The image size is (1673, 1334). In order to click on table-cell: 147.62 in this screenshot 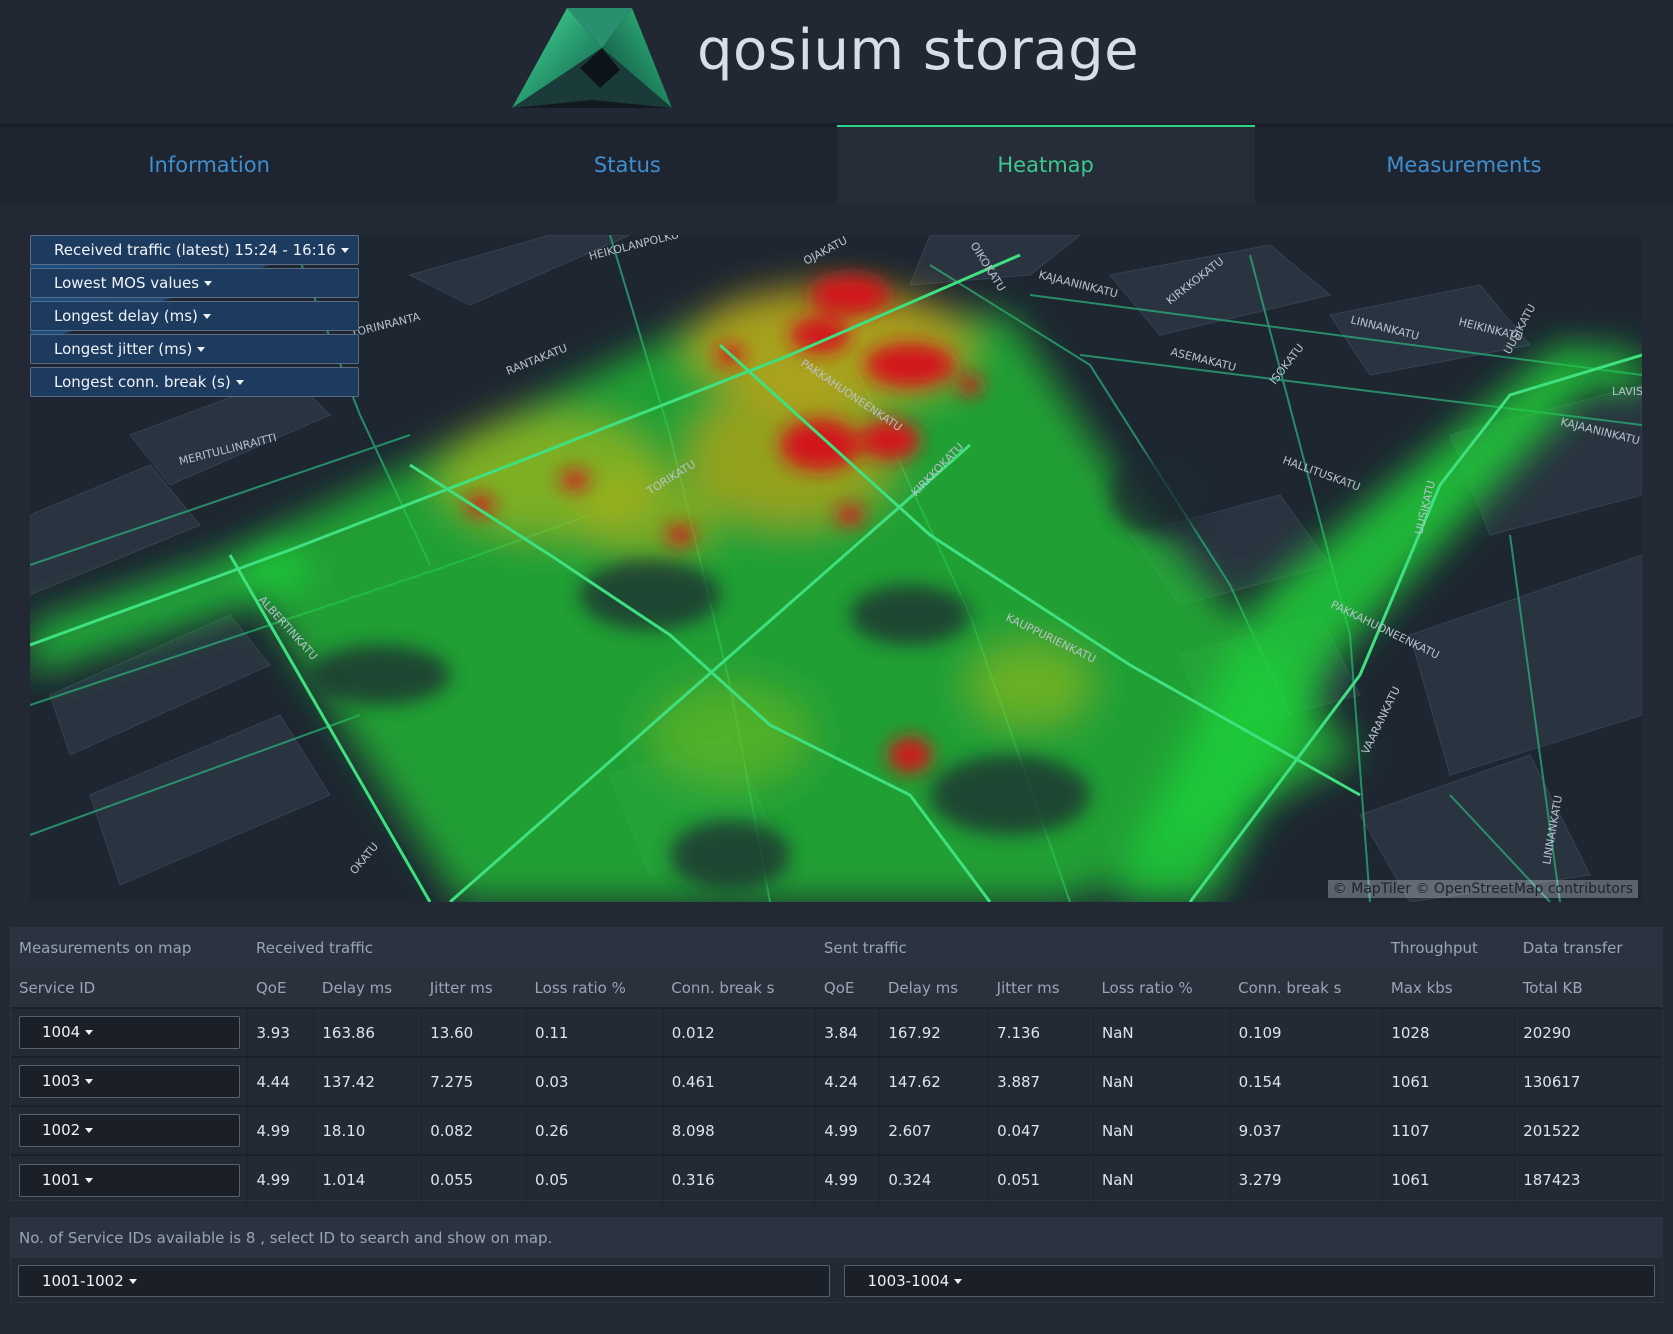, I will do `click(934, 1081)`.